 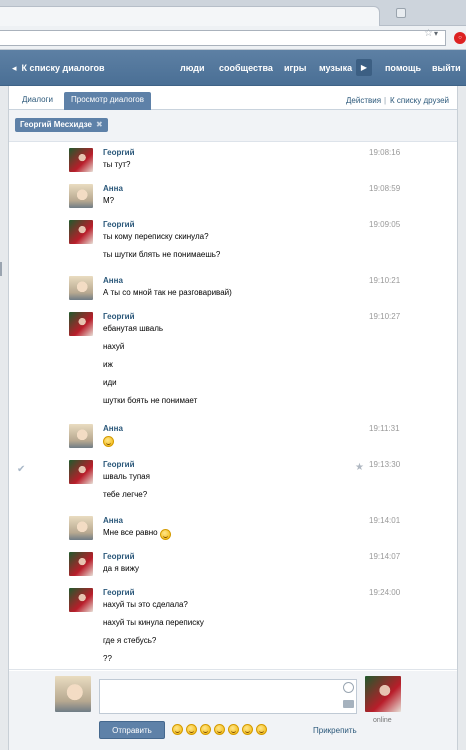 What do you see at coordinates (192, 68) in the screenshot?
I see `nav-people: люди` at bounding box center [192, 68].